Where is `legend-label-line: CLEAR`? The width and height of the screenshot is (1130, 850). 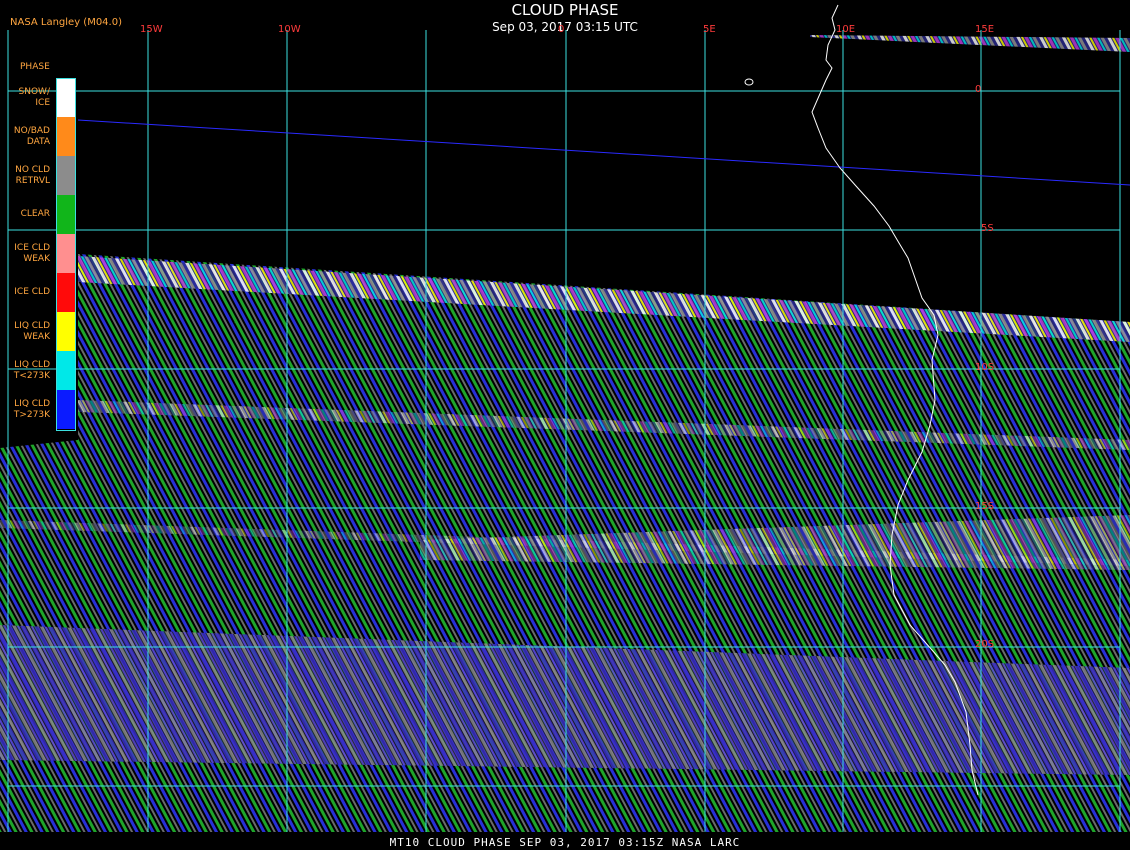 legend-label-line: CLEAR is located at coordinates (35, 214).